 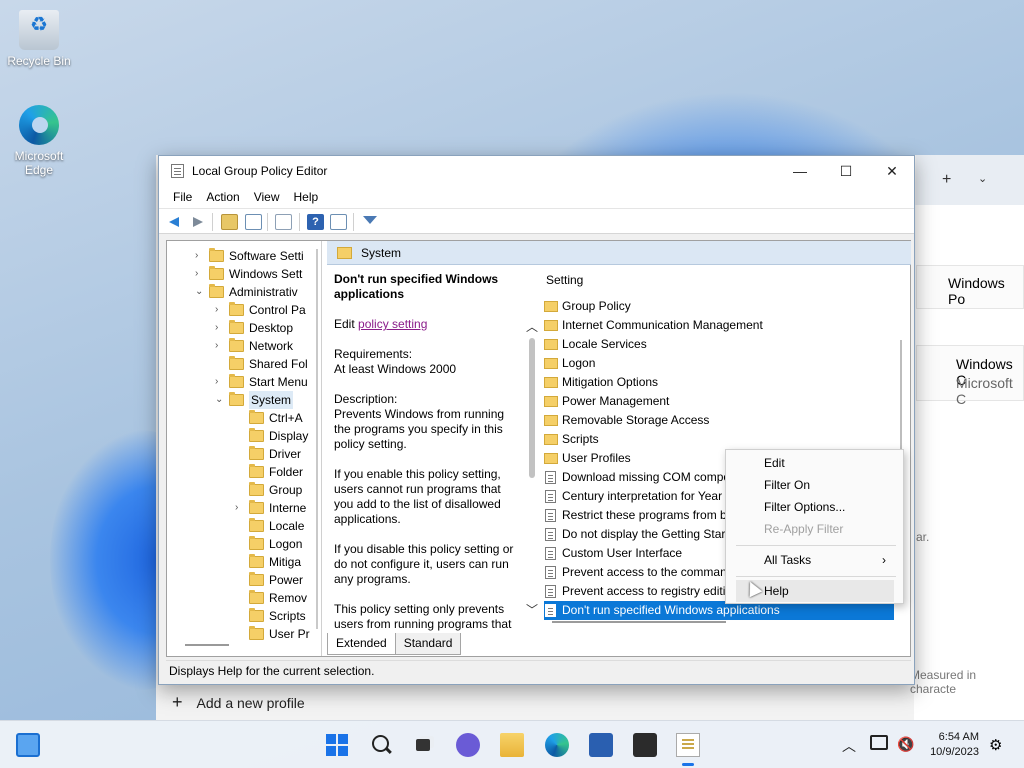 I want to click on back-arrow-icon, so click(x=175, y=222).